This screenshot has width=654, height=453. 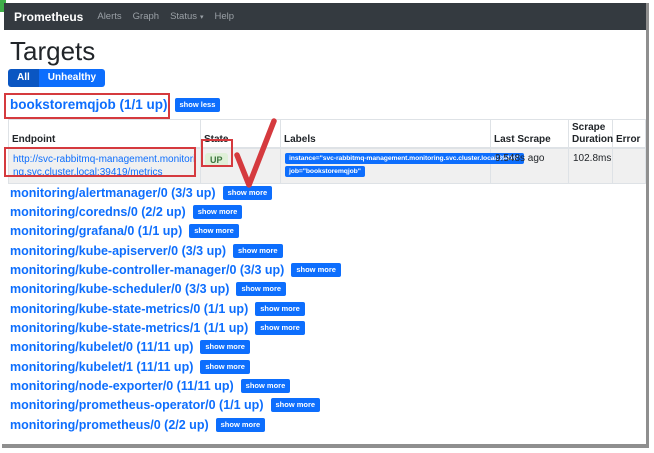 I want to click on show-less-button: show less, so click(x=197, y=104).